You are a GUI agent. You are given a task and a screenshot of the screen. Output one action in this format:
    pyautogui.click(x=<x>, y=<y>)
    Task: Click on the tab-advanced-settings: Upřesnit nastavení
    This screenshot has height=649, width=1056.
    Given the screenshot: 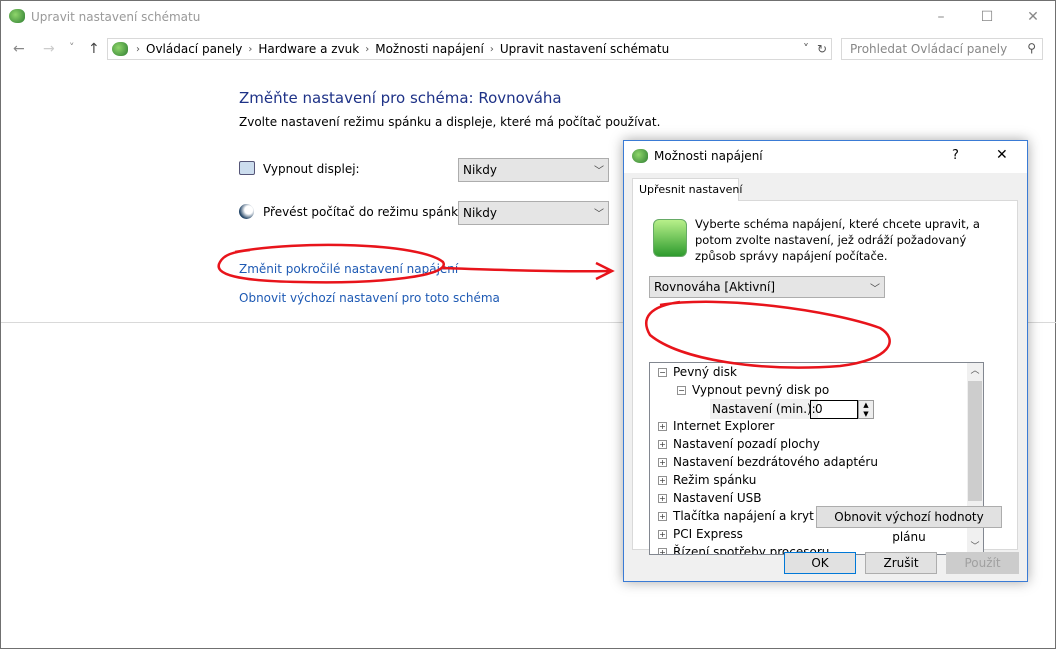 What is the action you would take?
    pyautogui.click(x=687, y=189)
    